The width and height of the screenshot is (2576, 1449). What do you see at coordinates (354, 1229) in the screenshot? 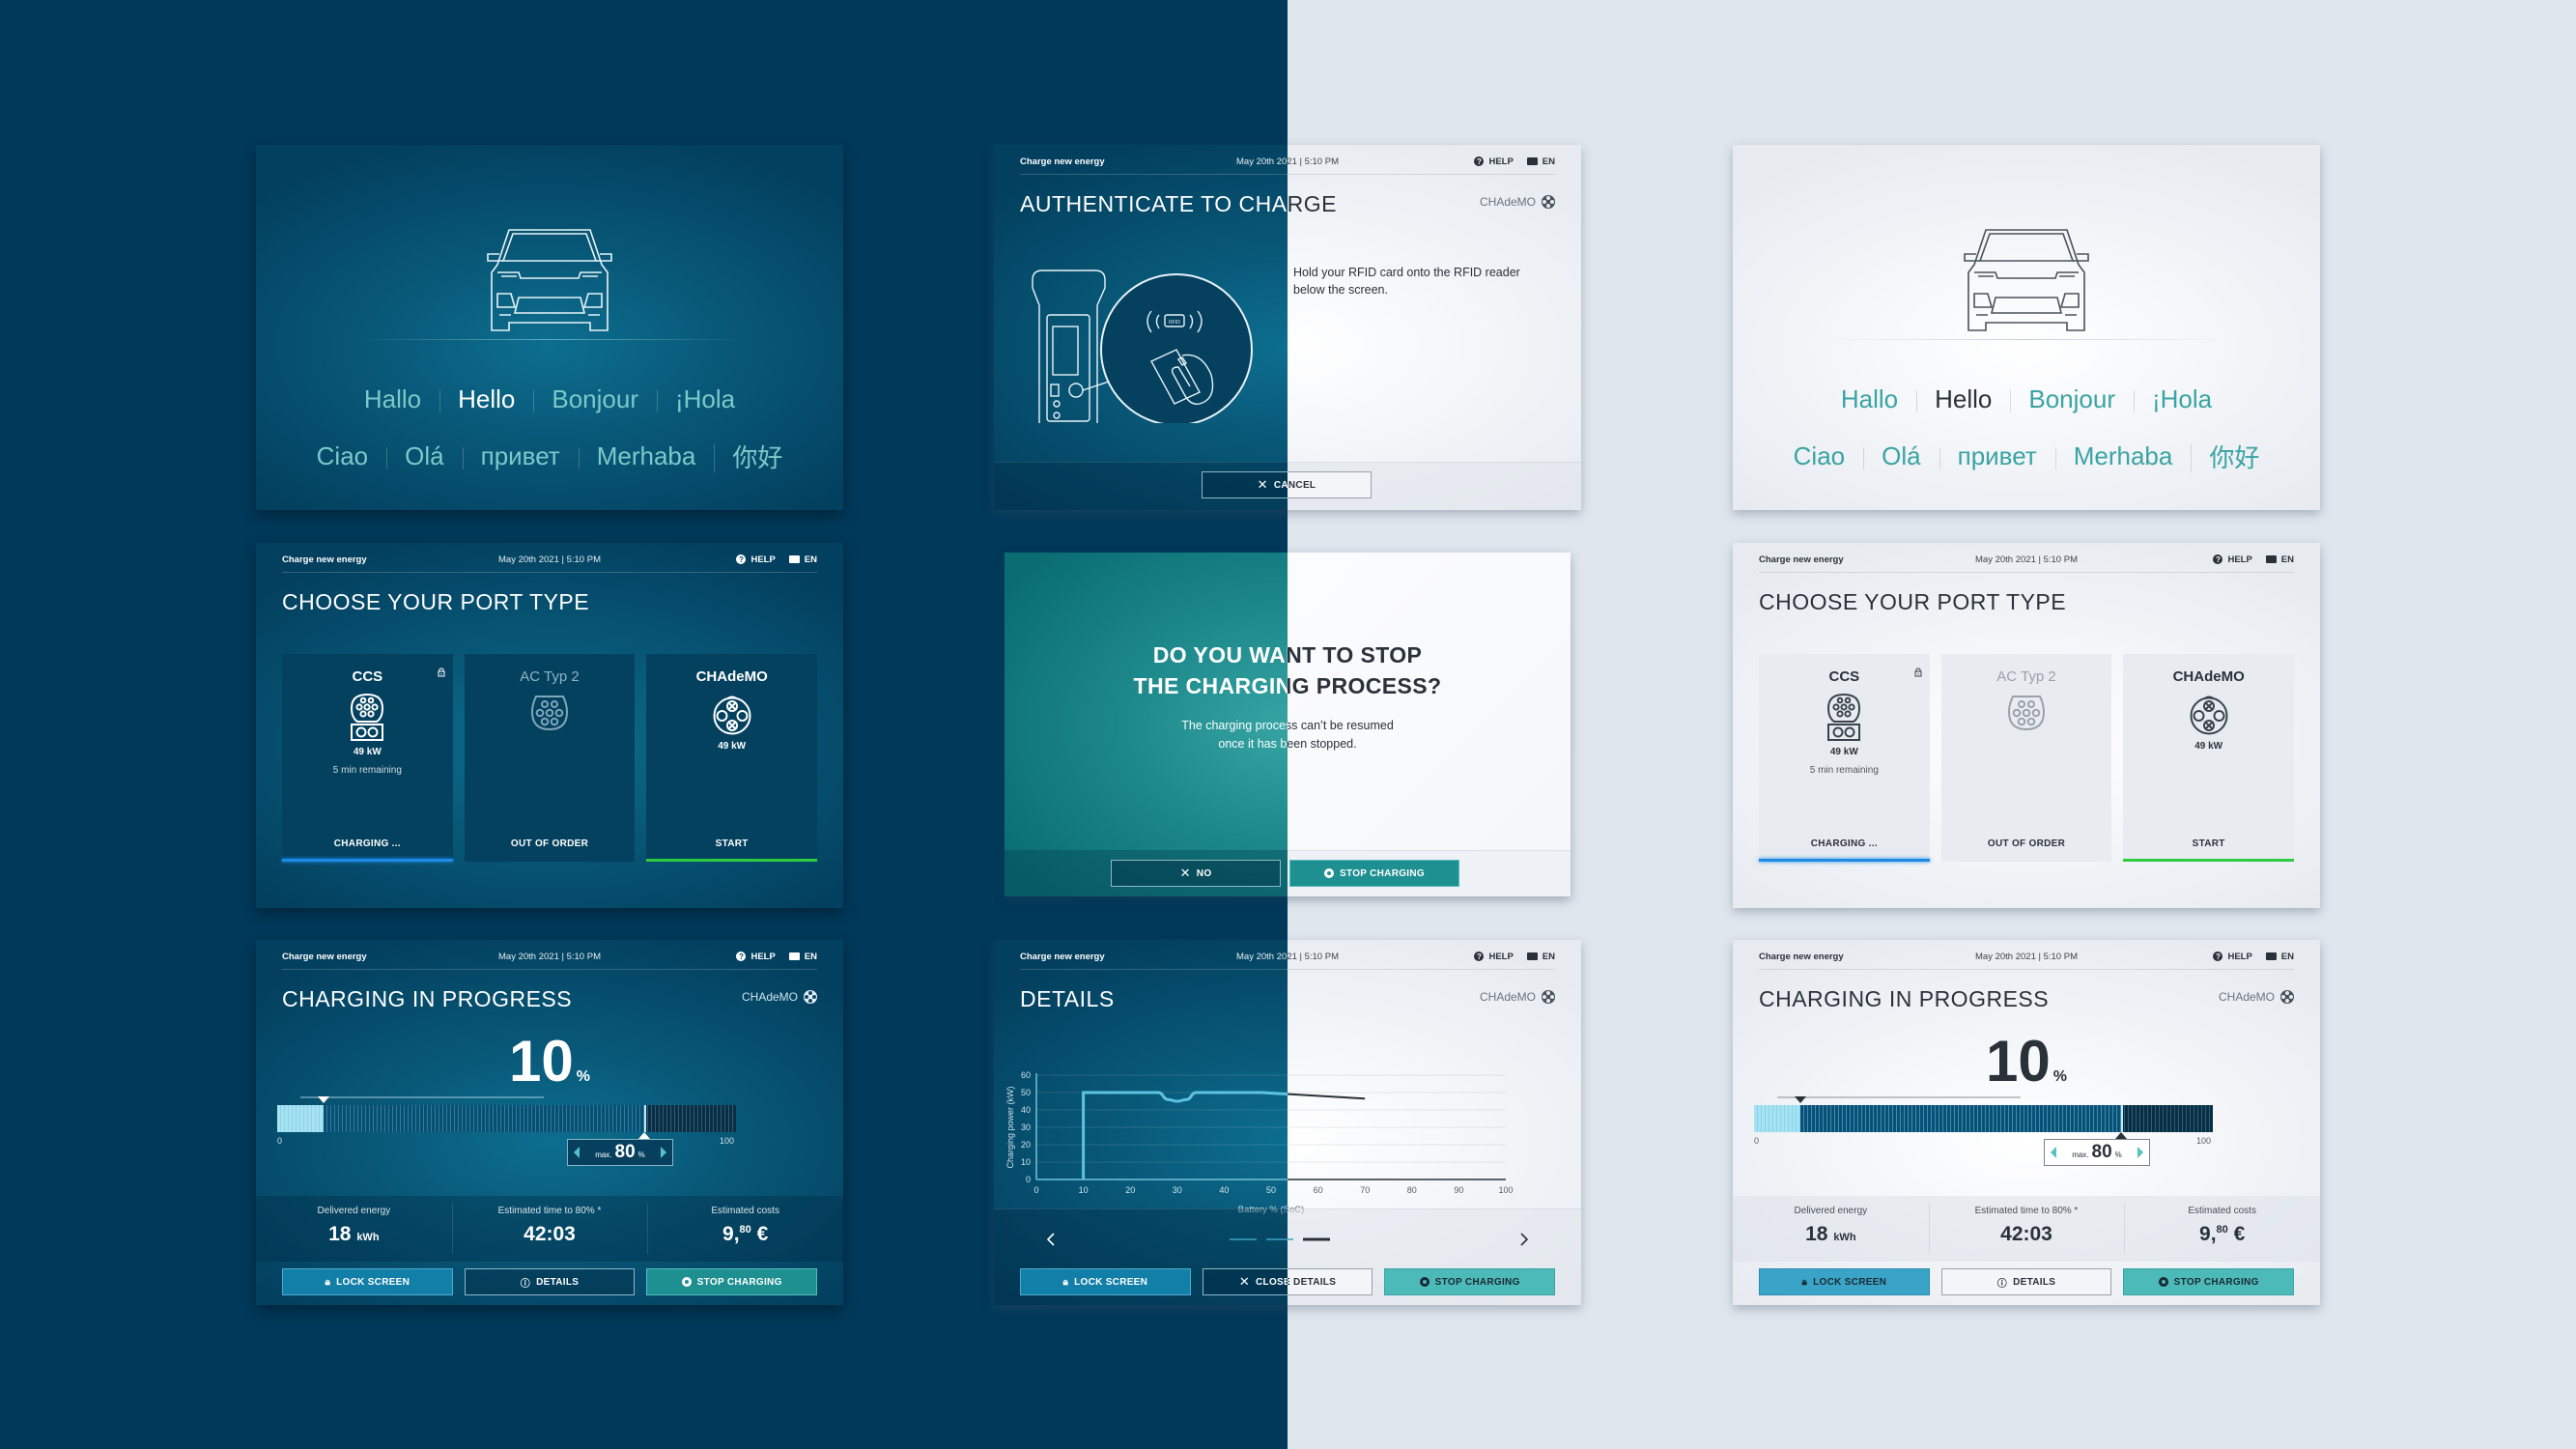
I see `stat-delivered-energy: Delivered energy 18 kWh` at bounding box center [354, 1229].